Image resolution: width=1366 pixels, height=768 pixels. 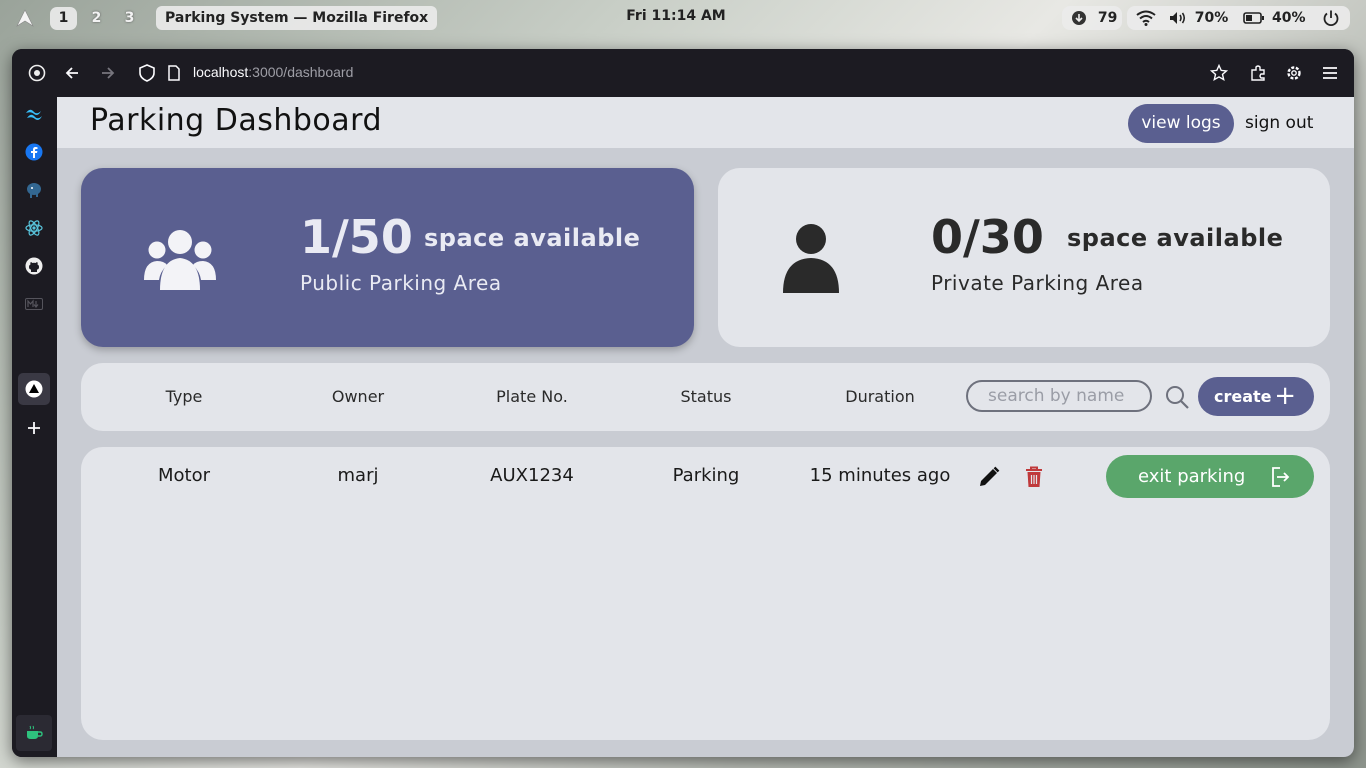 What do you see at coordinates (1254, 18) in the screenshot?
I see `battery-icon` at bounding box center [1254, 18].